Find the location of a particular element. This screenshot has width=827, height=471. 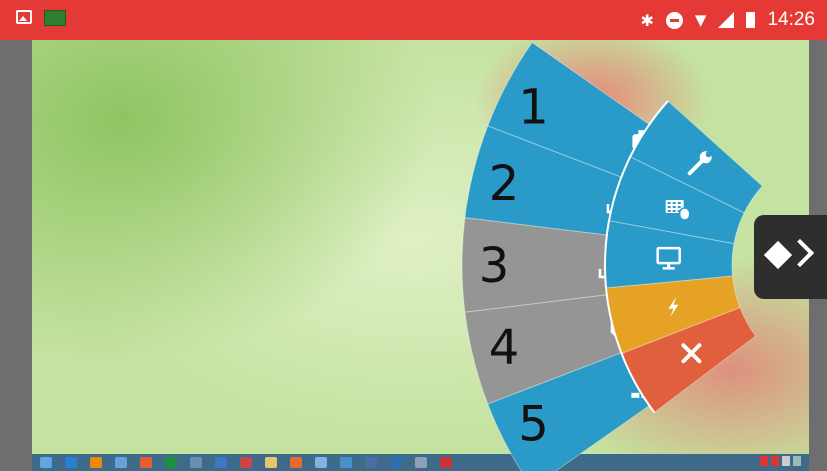

radial-item-number: 1 is located at coordinates (533, 107).